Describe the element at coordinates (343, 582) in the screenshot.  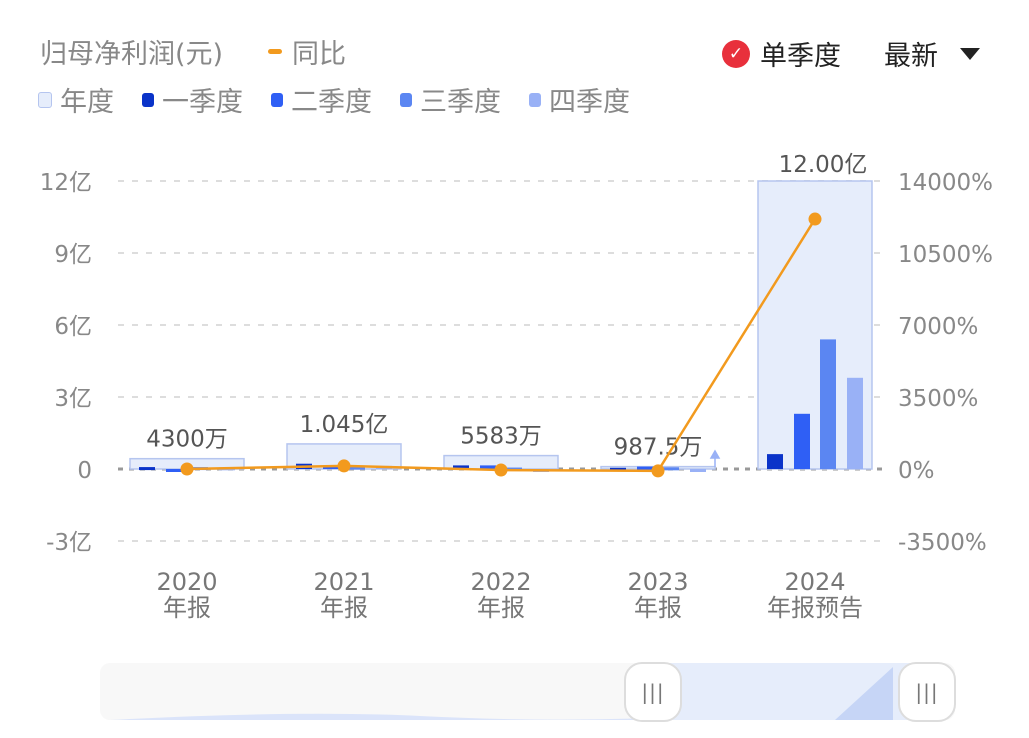
I see `x-tick-year: 2021` at that location.